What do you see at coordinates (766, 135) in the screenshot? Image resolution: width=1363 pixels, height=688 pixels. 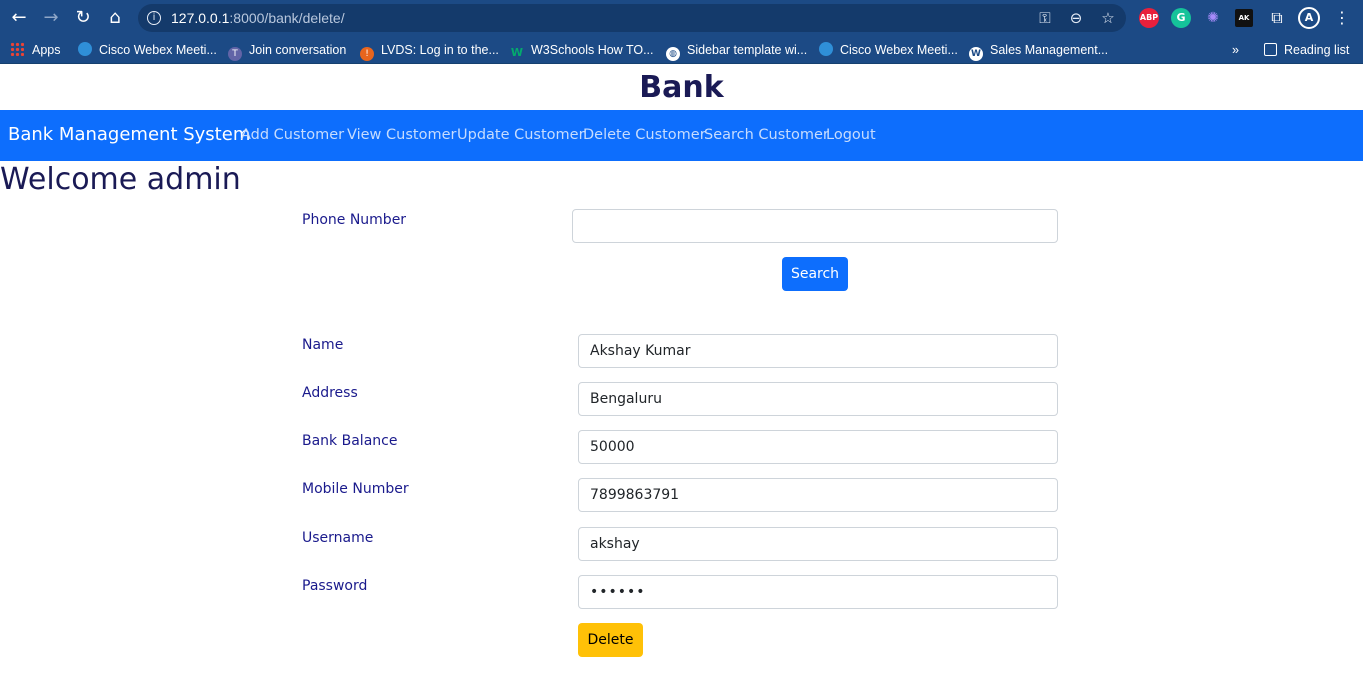 I see `nav-search-customer: Search Customer` at bounding box center [766, 135].